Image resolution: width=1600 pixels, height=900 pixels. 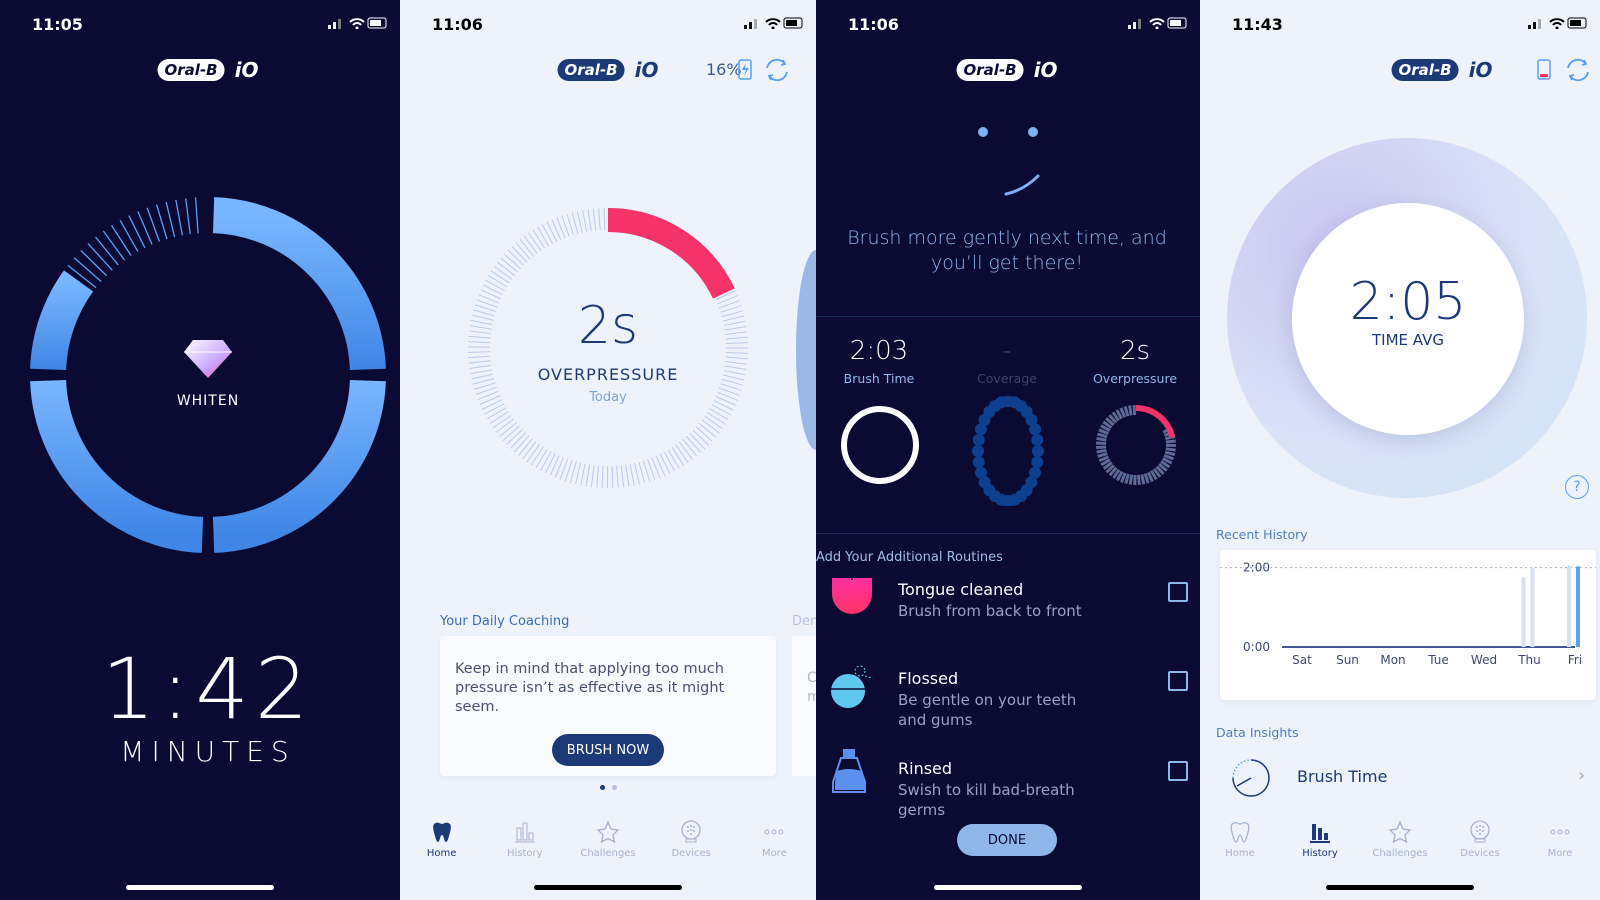 I want to click on routine-title: Flossed, so click(x=928, y=678).